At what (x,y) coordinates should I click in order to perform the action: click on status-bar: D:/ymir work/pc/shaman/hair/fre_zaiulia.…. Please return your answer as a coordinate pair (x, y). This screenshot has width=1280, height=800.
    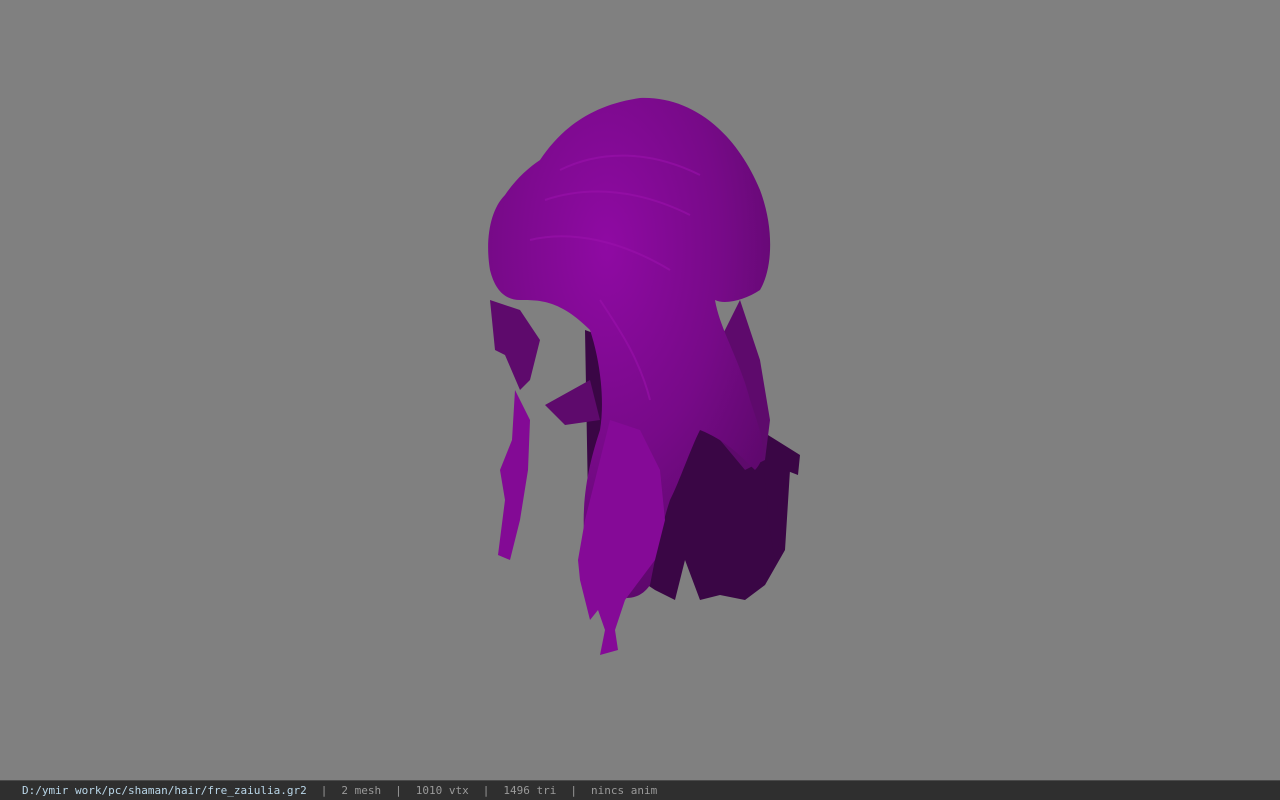
    Looking at the image, I should click on (640, 790).